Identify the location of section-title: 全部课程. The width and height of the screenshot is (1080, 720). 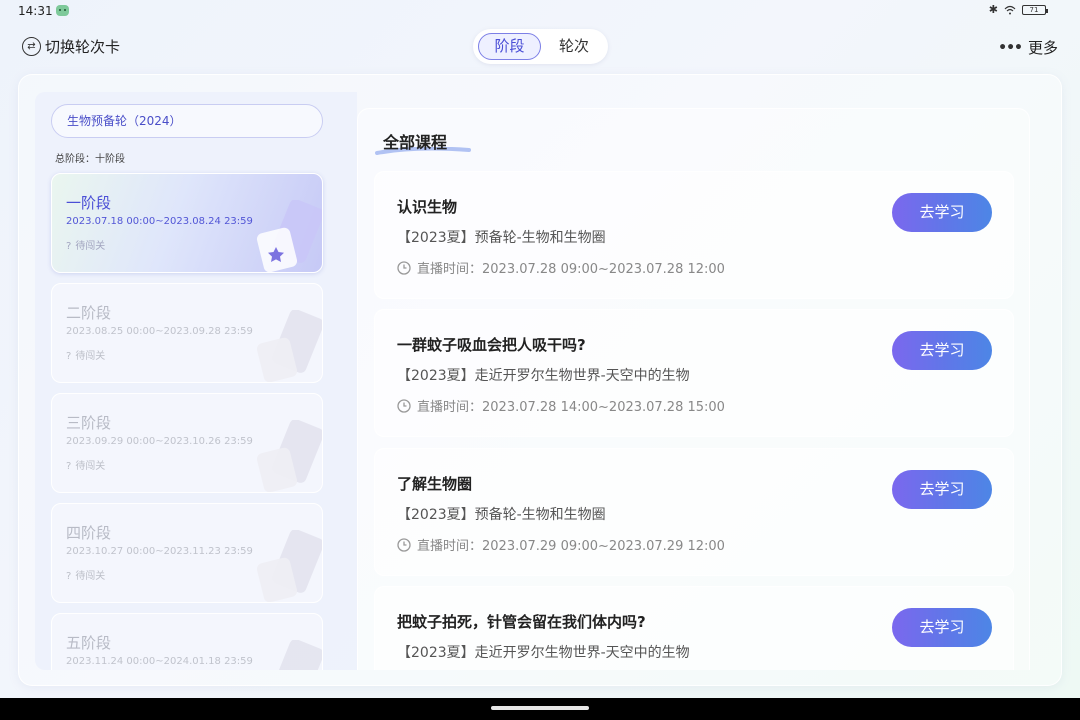
(415, 142).